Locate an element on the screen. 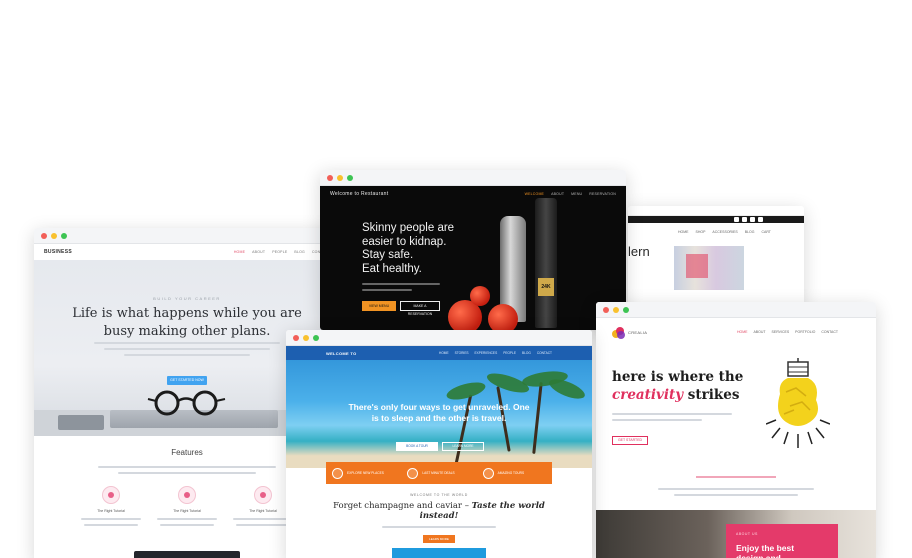  creative-headline-line2: creativity strikes is located at coordinates (675, 395).